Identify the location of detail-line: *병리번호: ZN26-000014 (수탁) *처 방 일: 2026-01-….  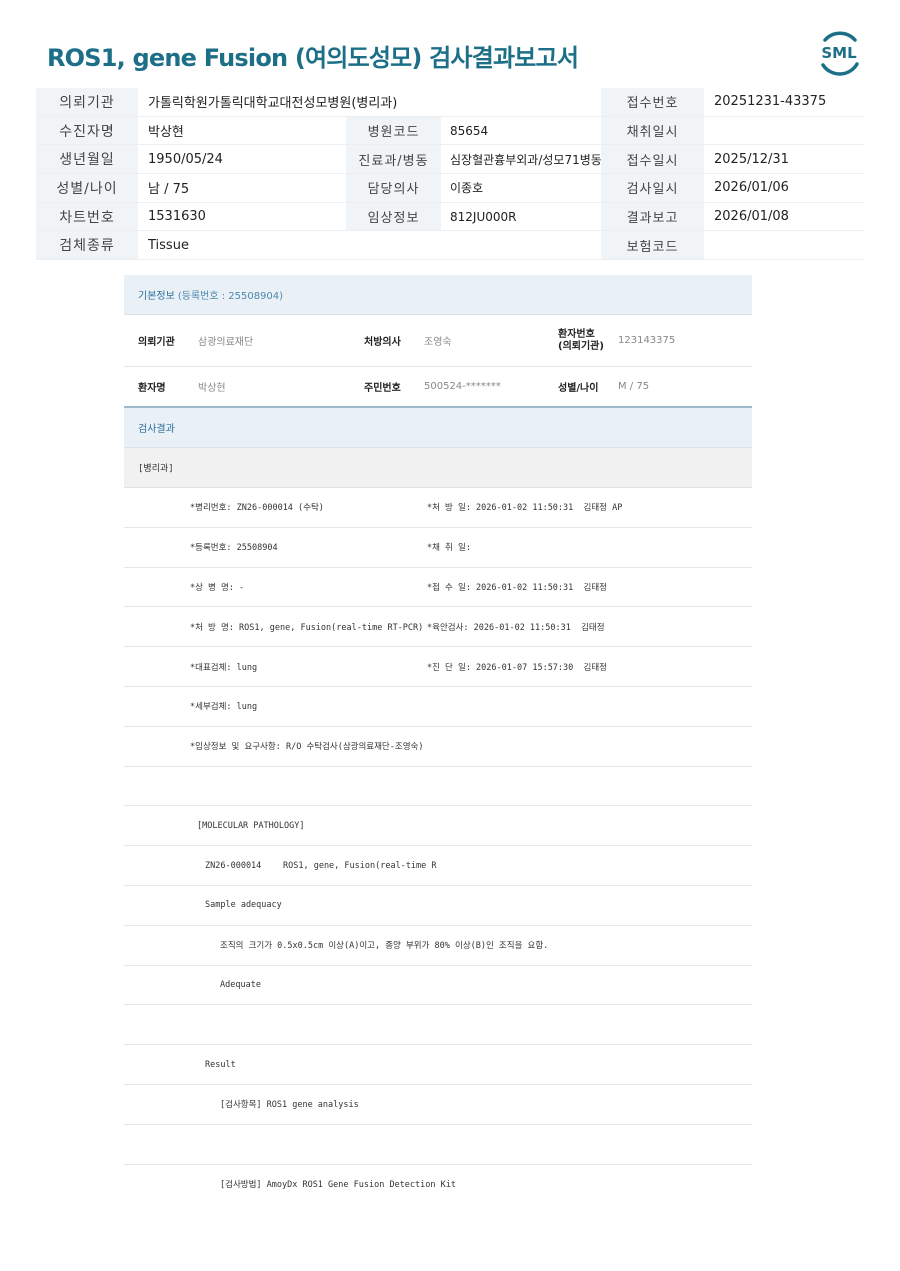
(438, 508).